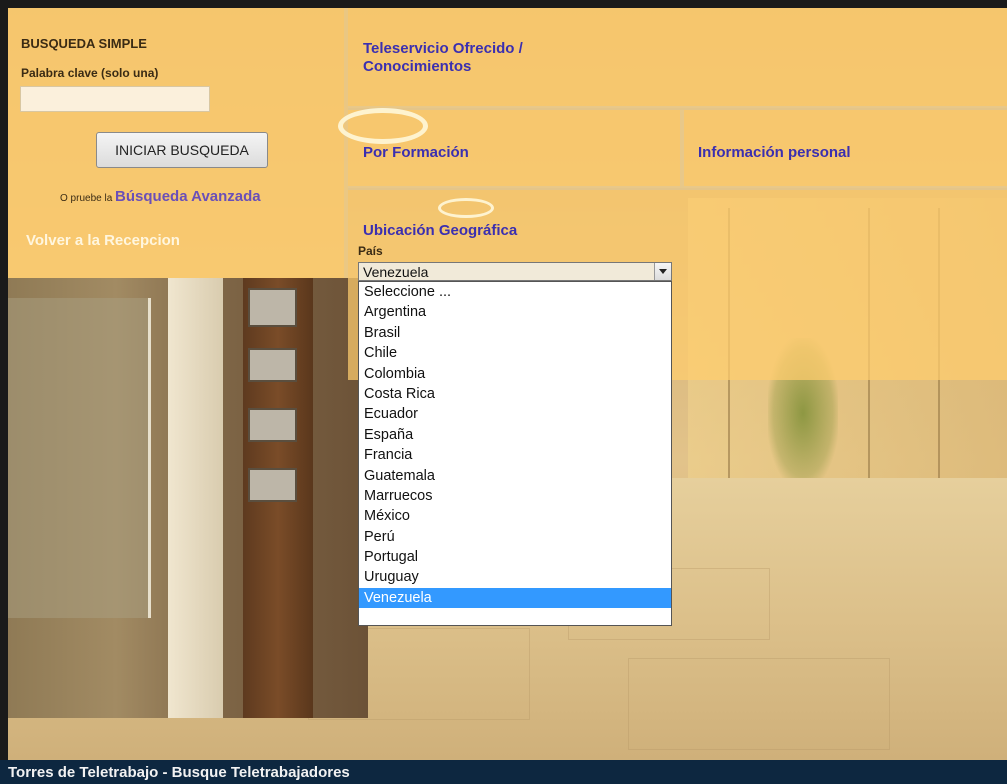 Image resolution: width=1007 pixels, height=784 pixels. Describe the element at coordinates (515, 557) in the screenshot. I see `country-option: Portugal` at that location.